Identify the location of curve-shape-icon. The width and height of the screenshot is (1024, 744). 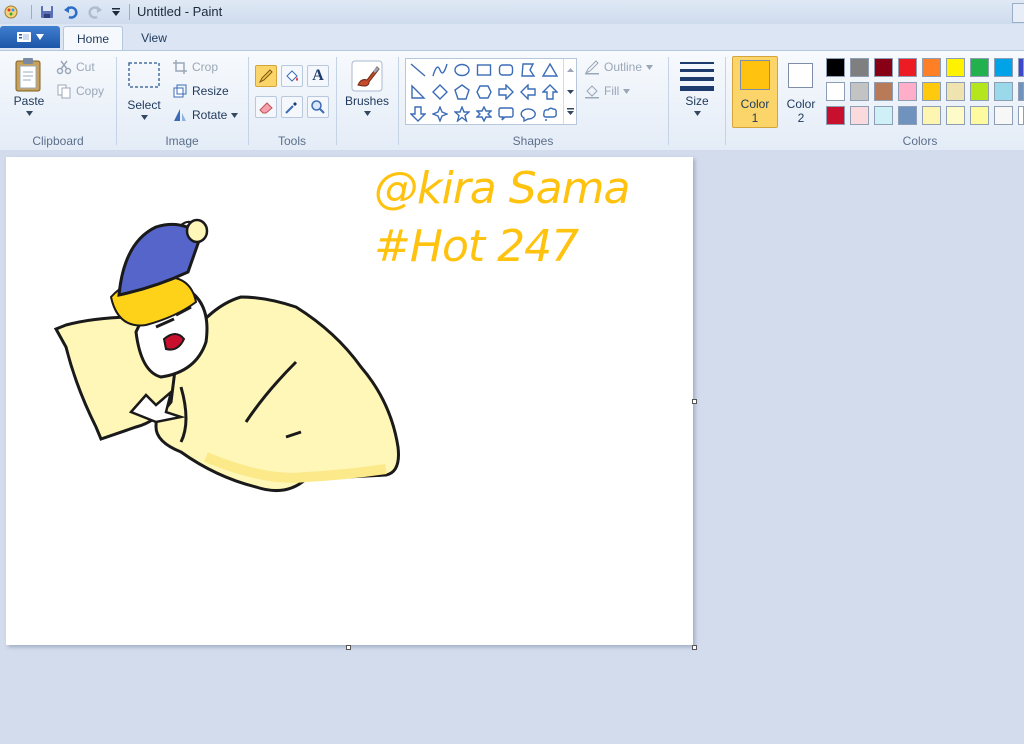
(440, 70).